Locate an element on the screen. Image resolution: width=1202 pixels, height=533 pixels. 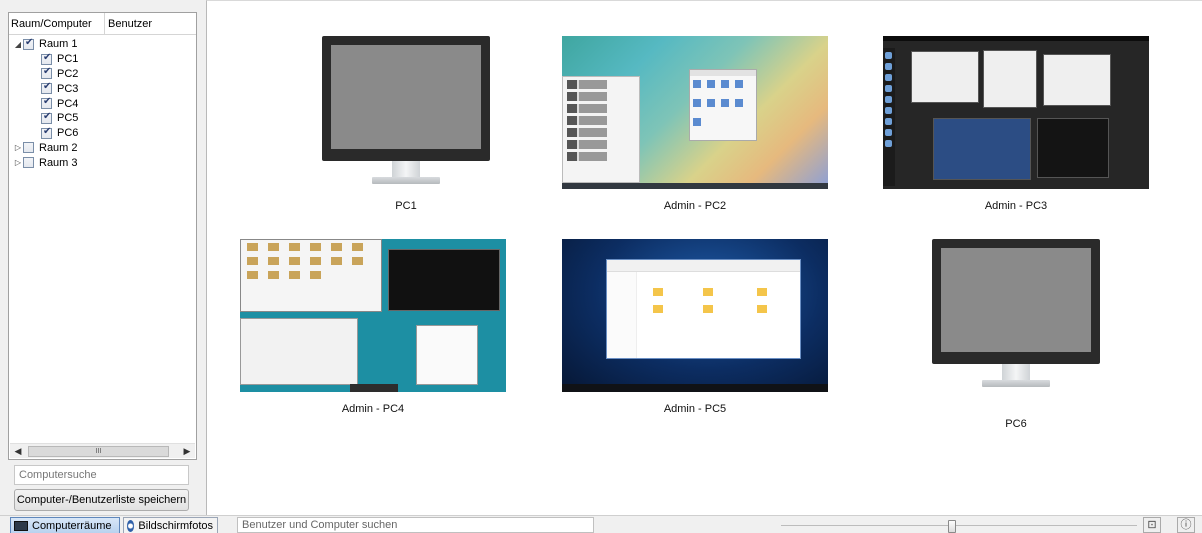
tree-row-raum-2: ▷ Raum 2 is located at coordinates (102, 148).